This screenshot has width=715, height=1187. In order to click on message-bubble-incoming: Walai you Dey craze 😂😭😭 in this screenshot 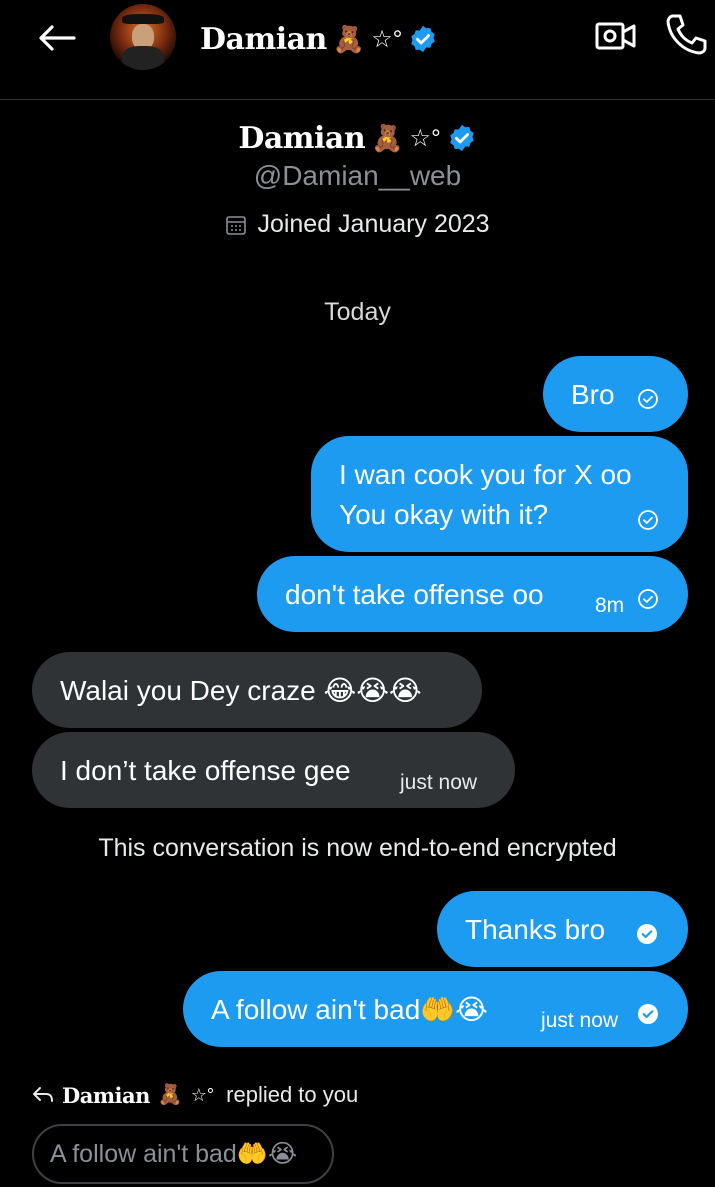, I will do `click(257, 690)`.